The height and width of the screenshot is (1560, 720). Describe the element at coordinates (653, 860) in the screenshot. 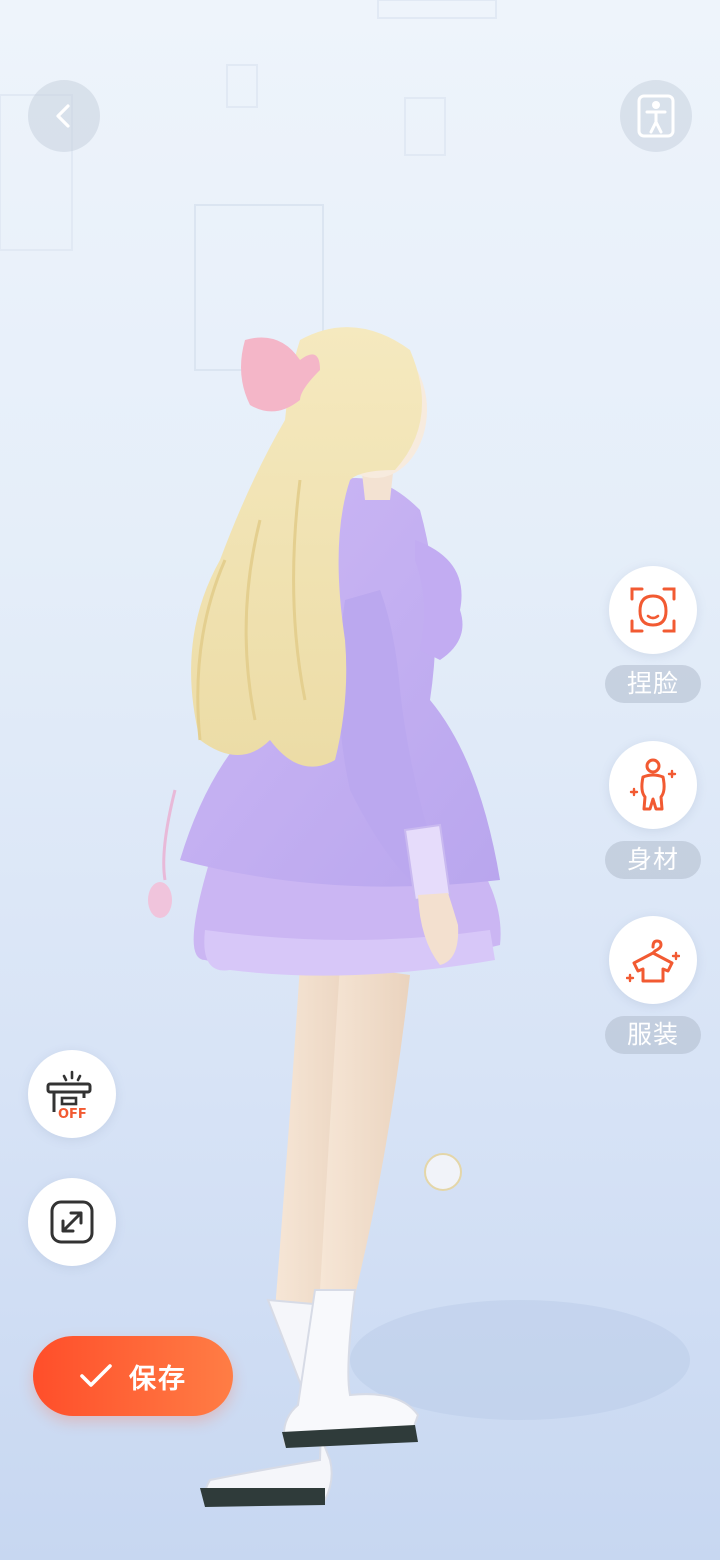

I see `body-edit-label: 身材` at that location.